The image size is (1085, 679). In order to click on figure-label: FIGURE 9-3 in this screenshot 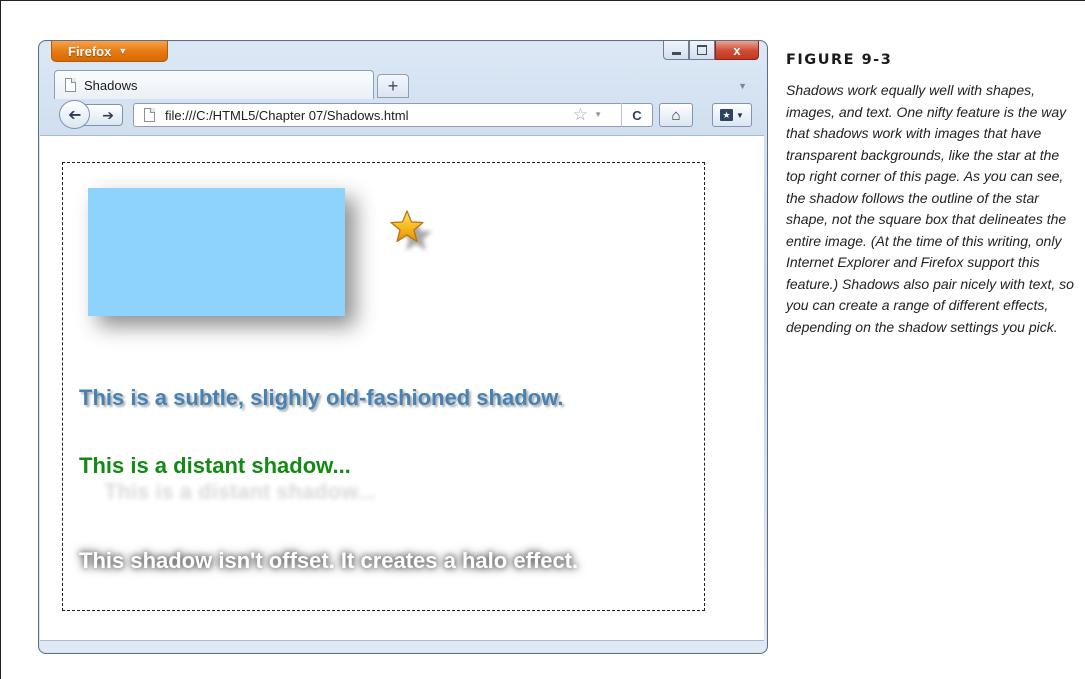, I will do `click(839, 60)`.